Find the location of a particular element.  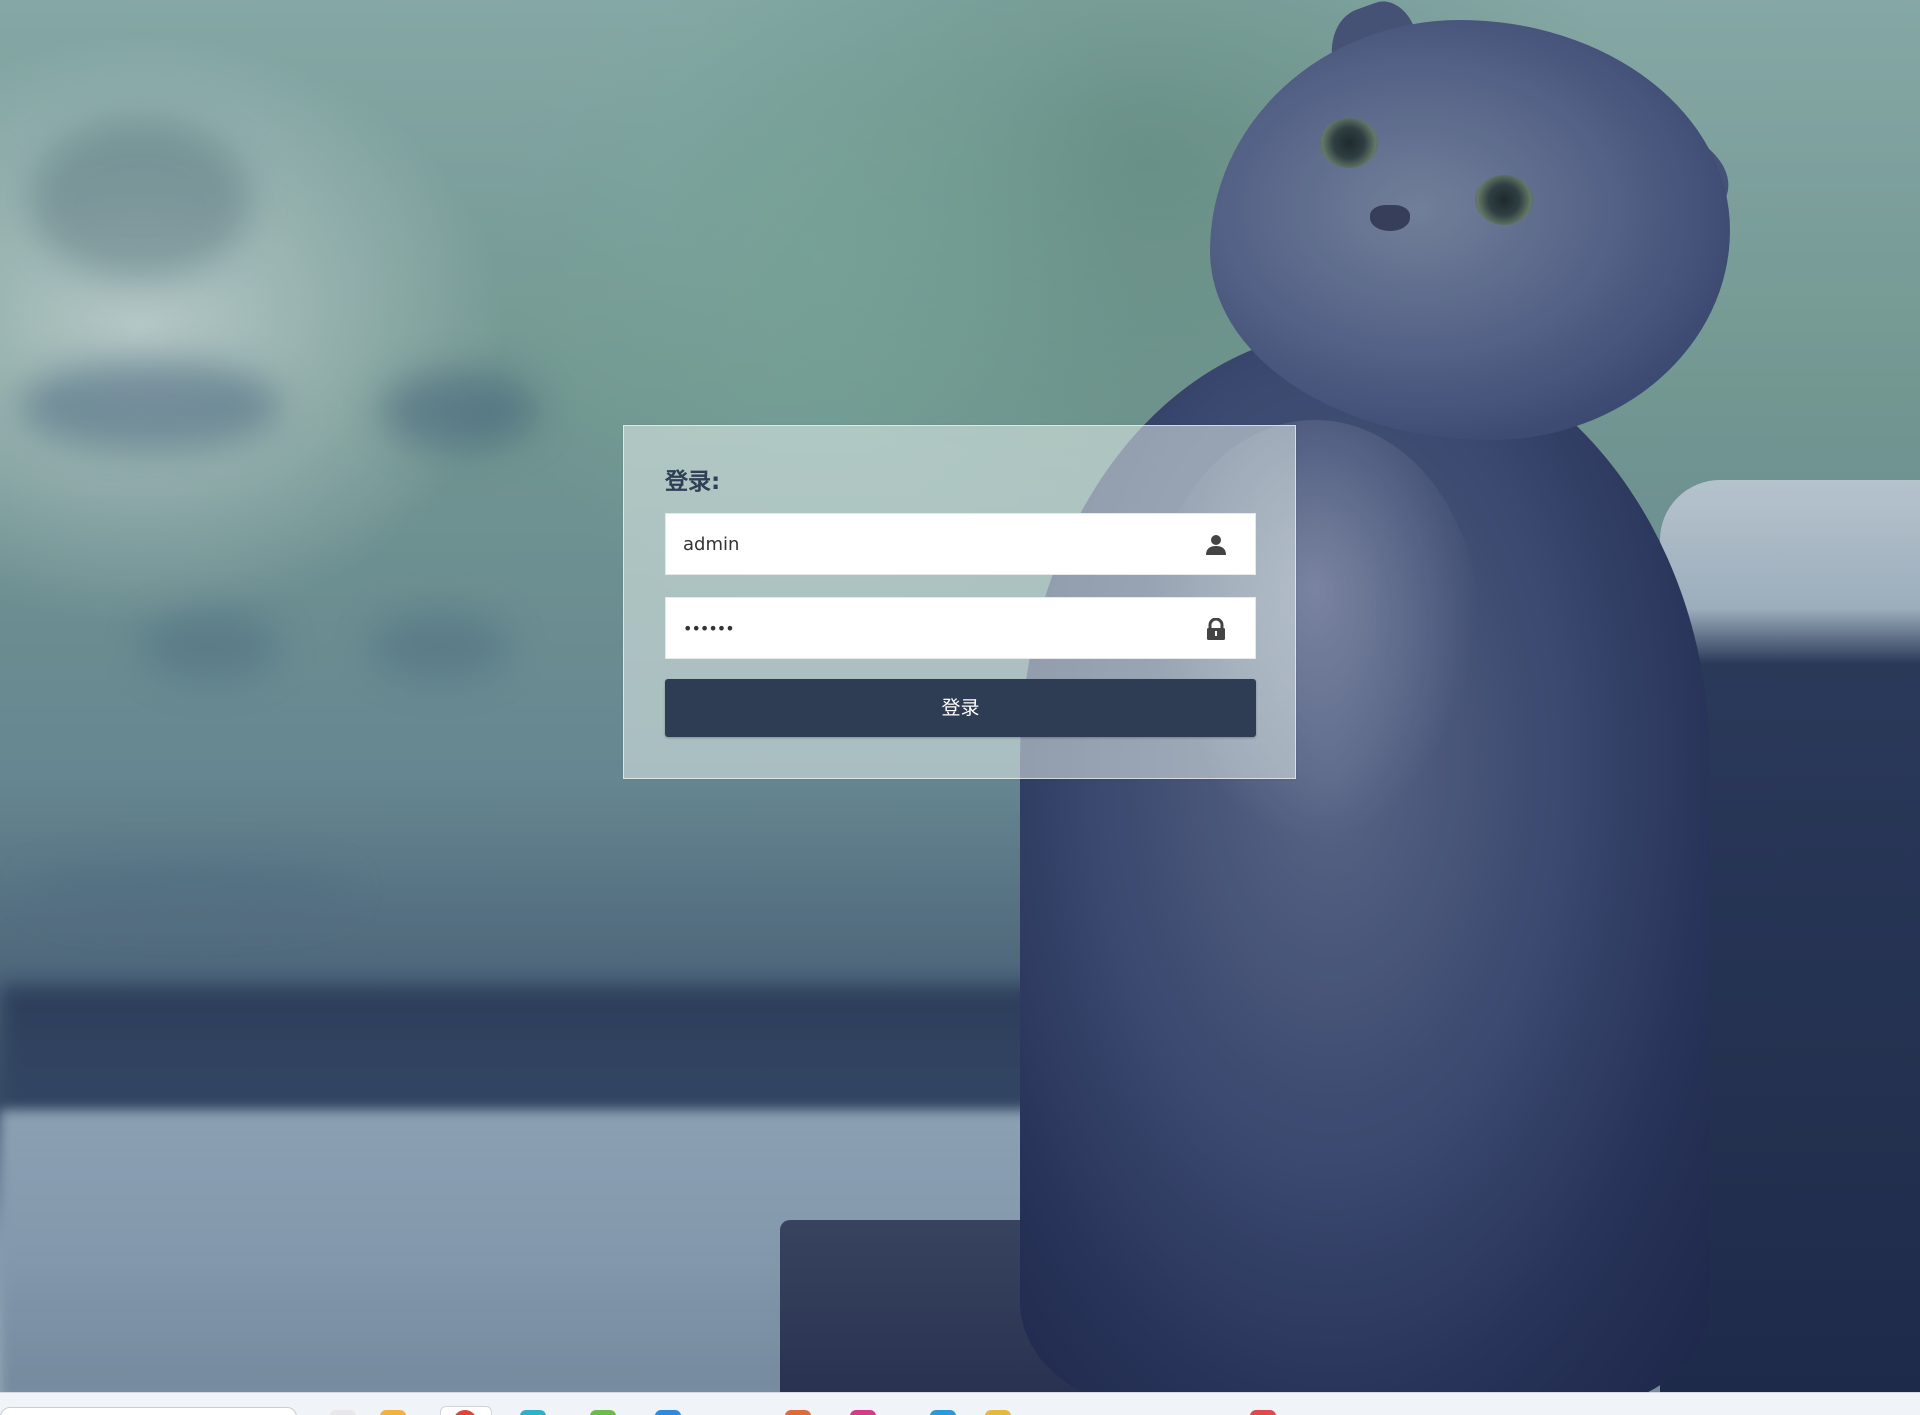

chrome-icon-tab is located at coordinates (466, 1410).